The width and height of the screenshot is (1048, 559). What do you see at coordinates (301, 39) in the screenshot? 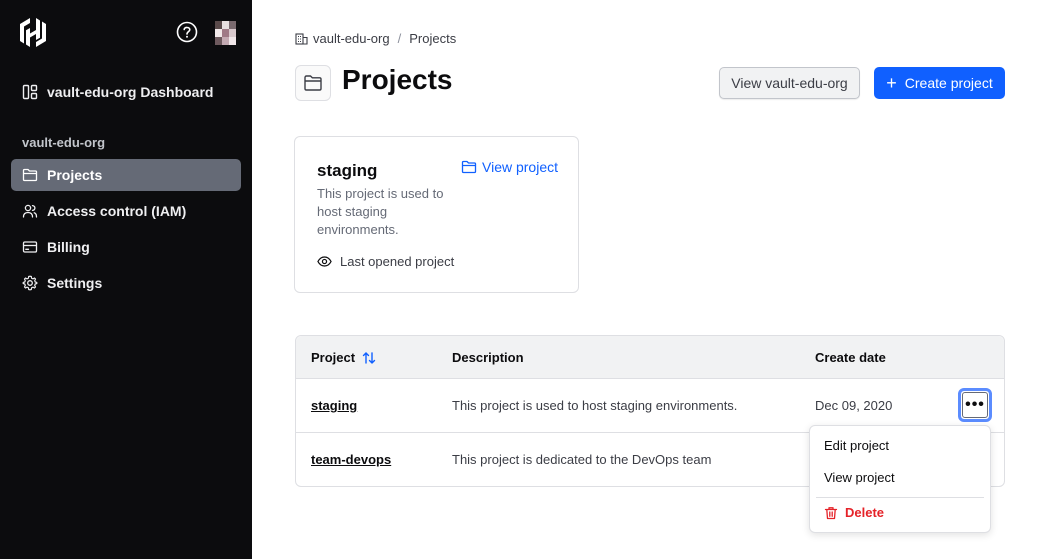
I see `organization-icon` at bounding box center [301, 39].